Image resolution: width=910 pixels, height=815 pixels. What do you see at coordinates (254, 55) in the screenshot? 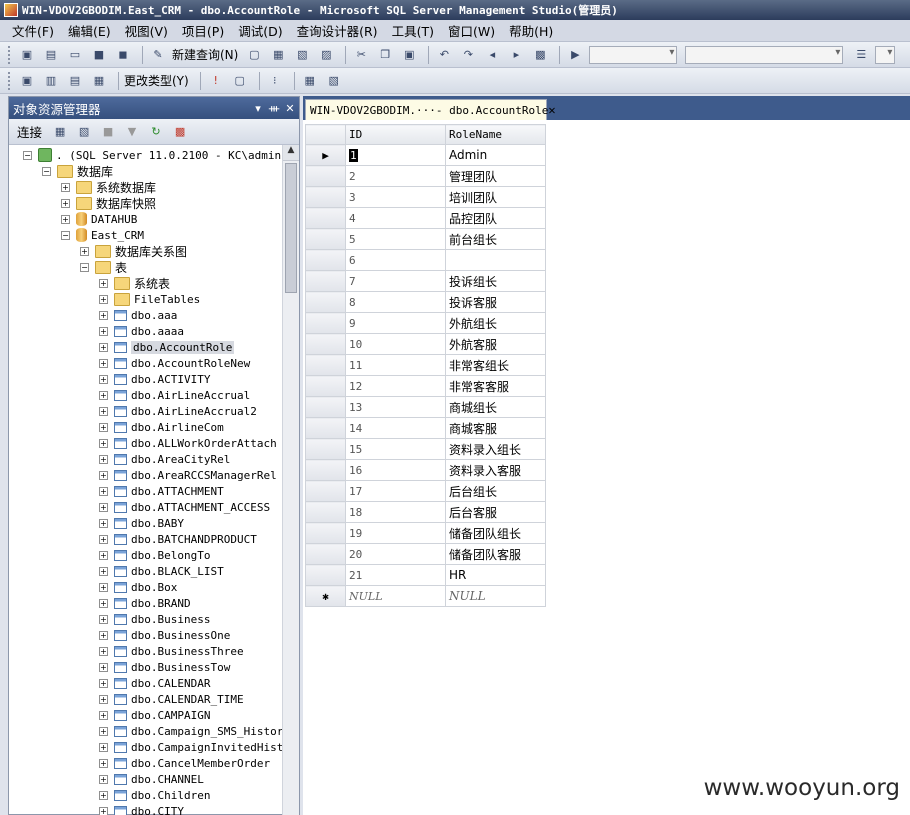
I see `database-engine-query-icon: ▢` at bounding box center [254, 55].